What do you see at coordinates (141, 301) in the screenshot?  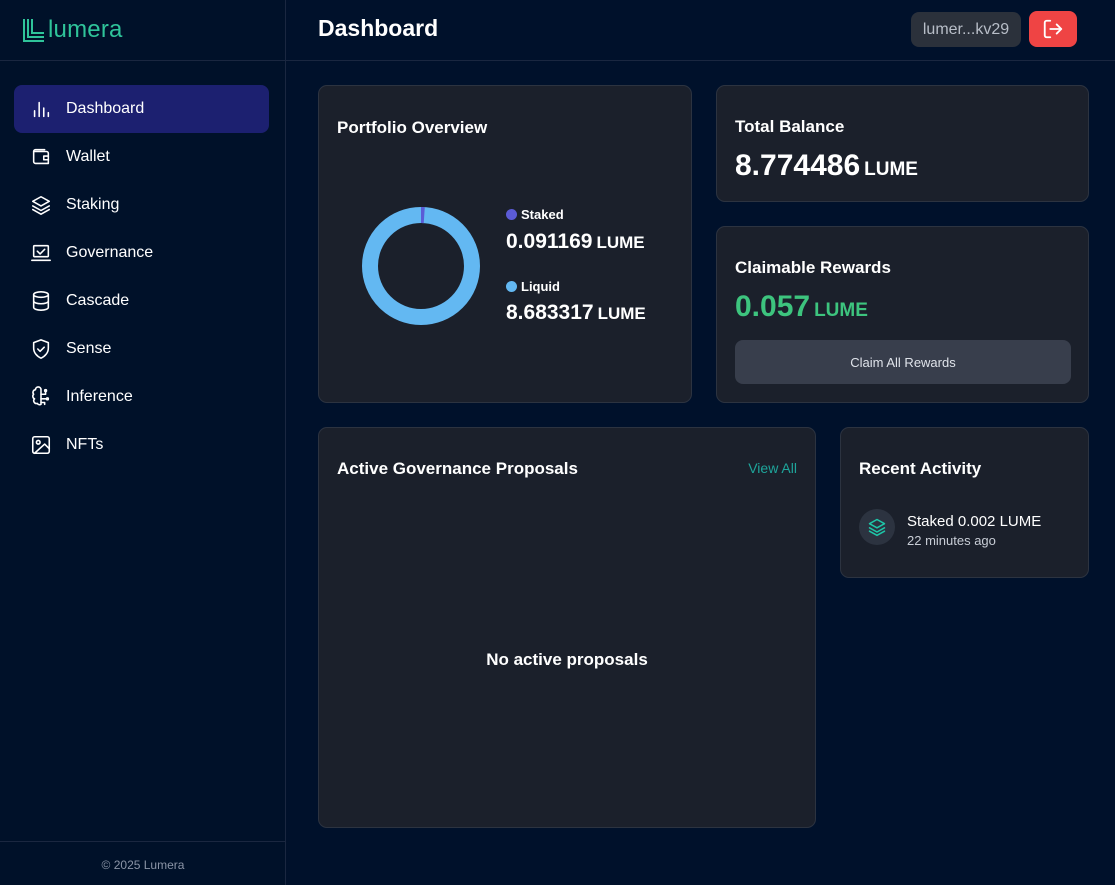 I see `sidebar-item-cascade: Cascade` at bounding box center [141, 301].